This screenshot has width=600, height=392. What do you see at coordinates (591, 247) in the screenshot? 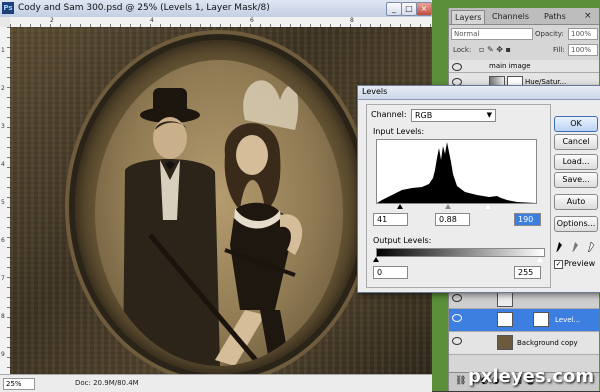
I see `white-eyedropper-icon` at bounding box center [591, 247].